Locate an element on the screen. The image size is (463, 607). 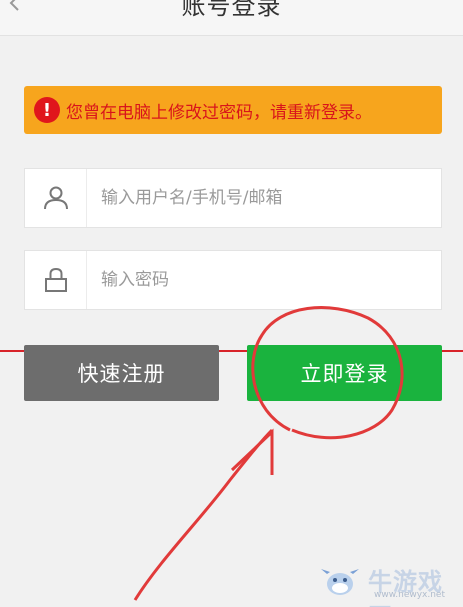
warning-banner: ! 您曾在电脑上修改过密码，请重新登录。 is located at coordinates (233, 110).